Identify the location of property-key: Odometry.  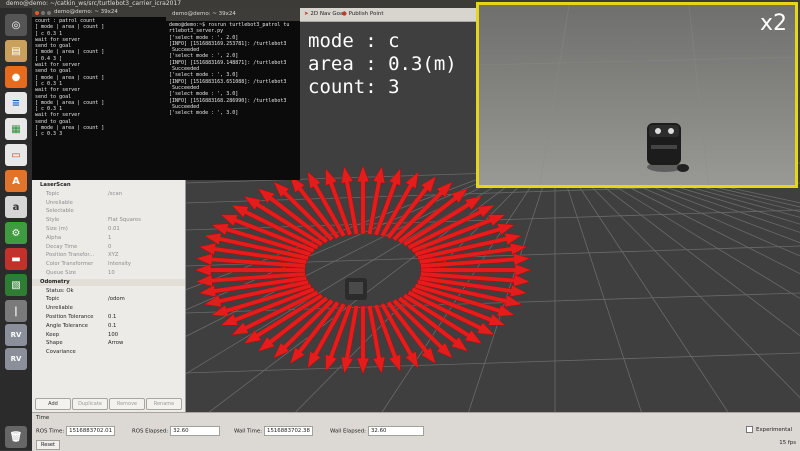
(55, 281).